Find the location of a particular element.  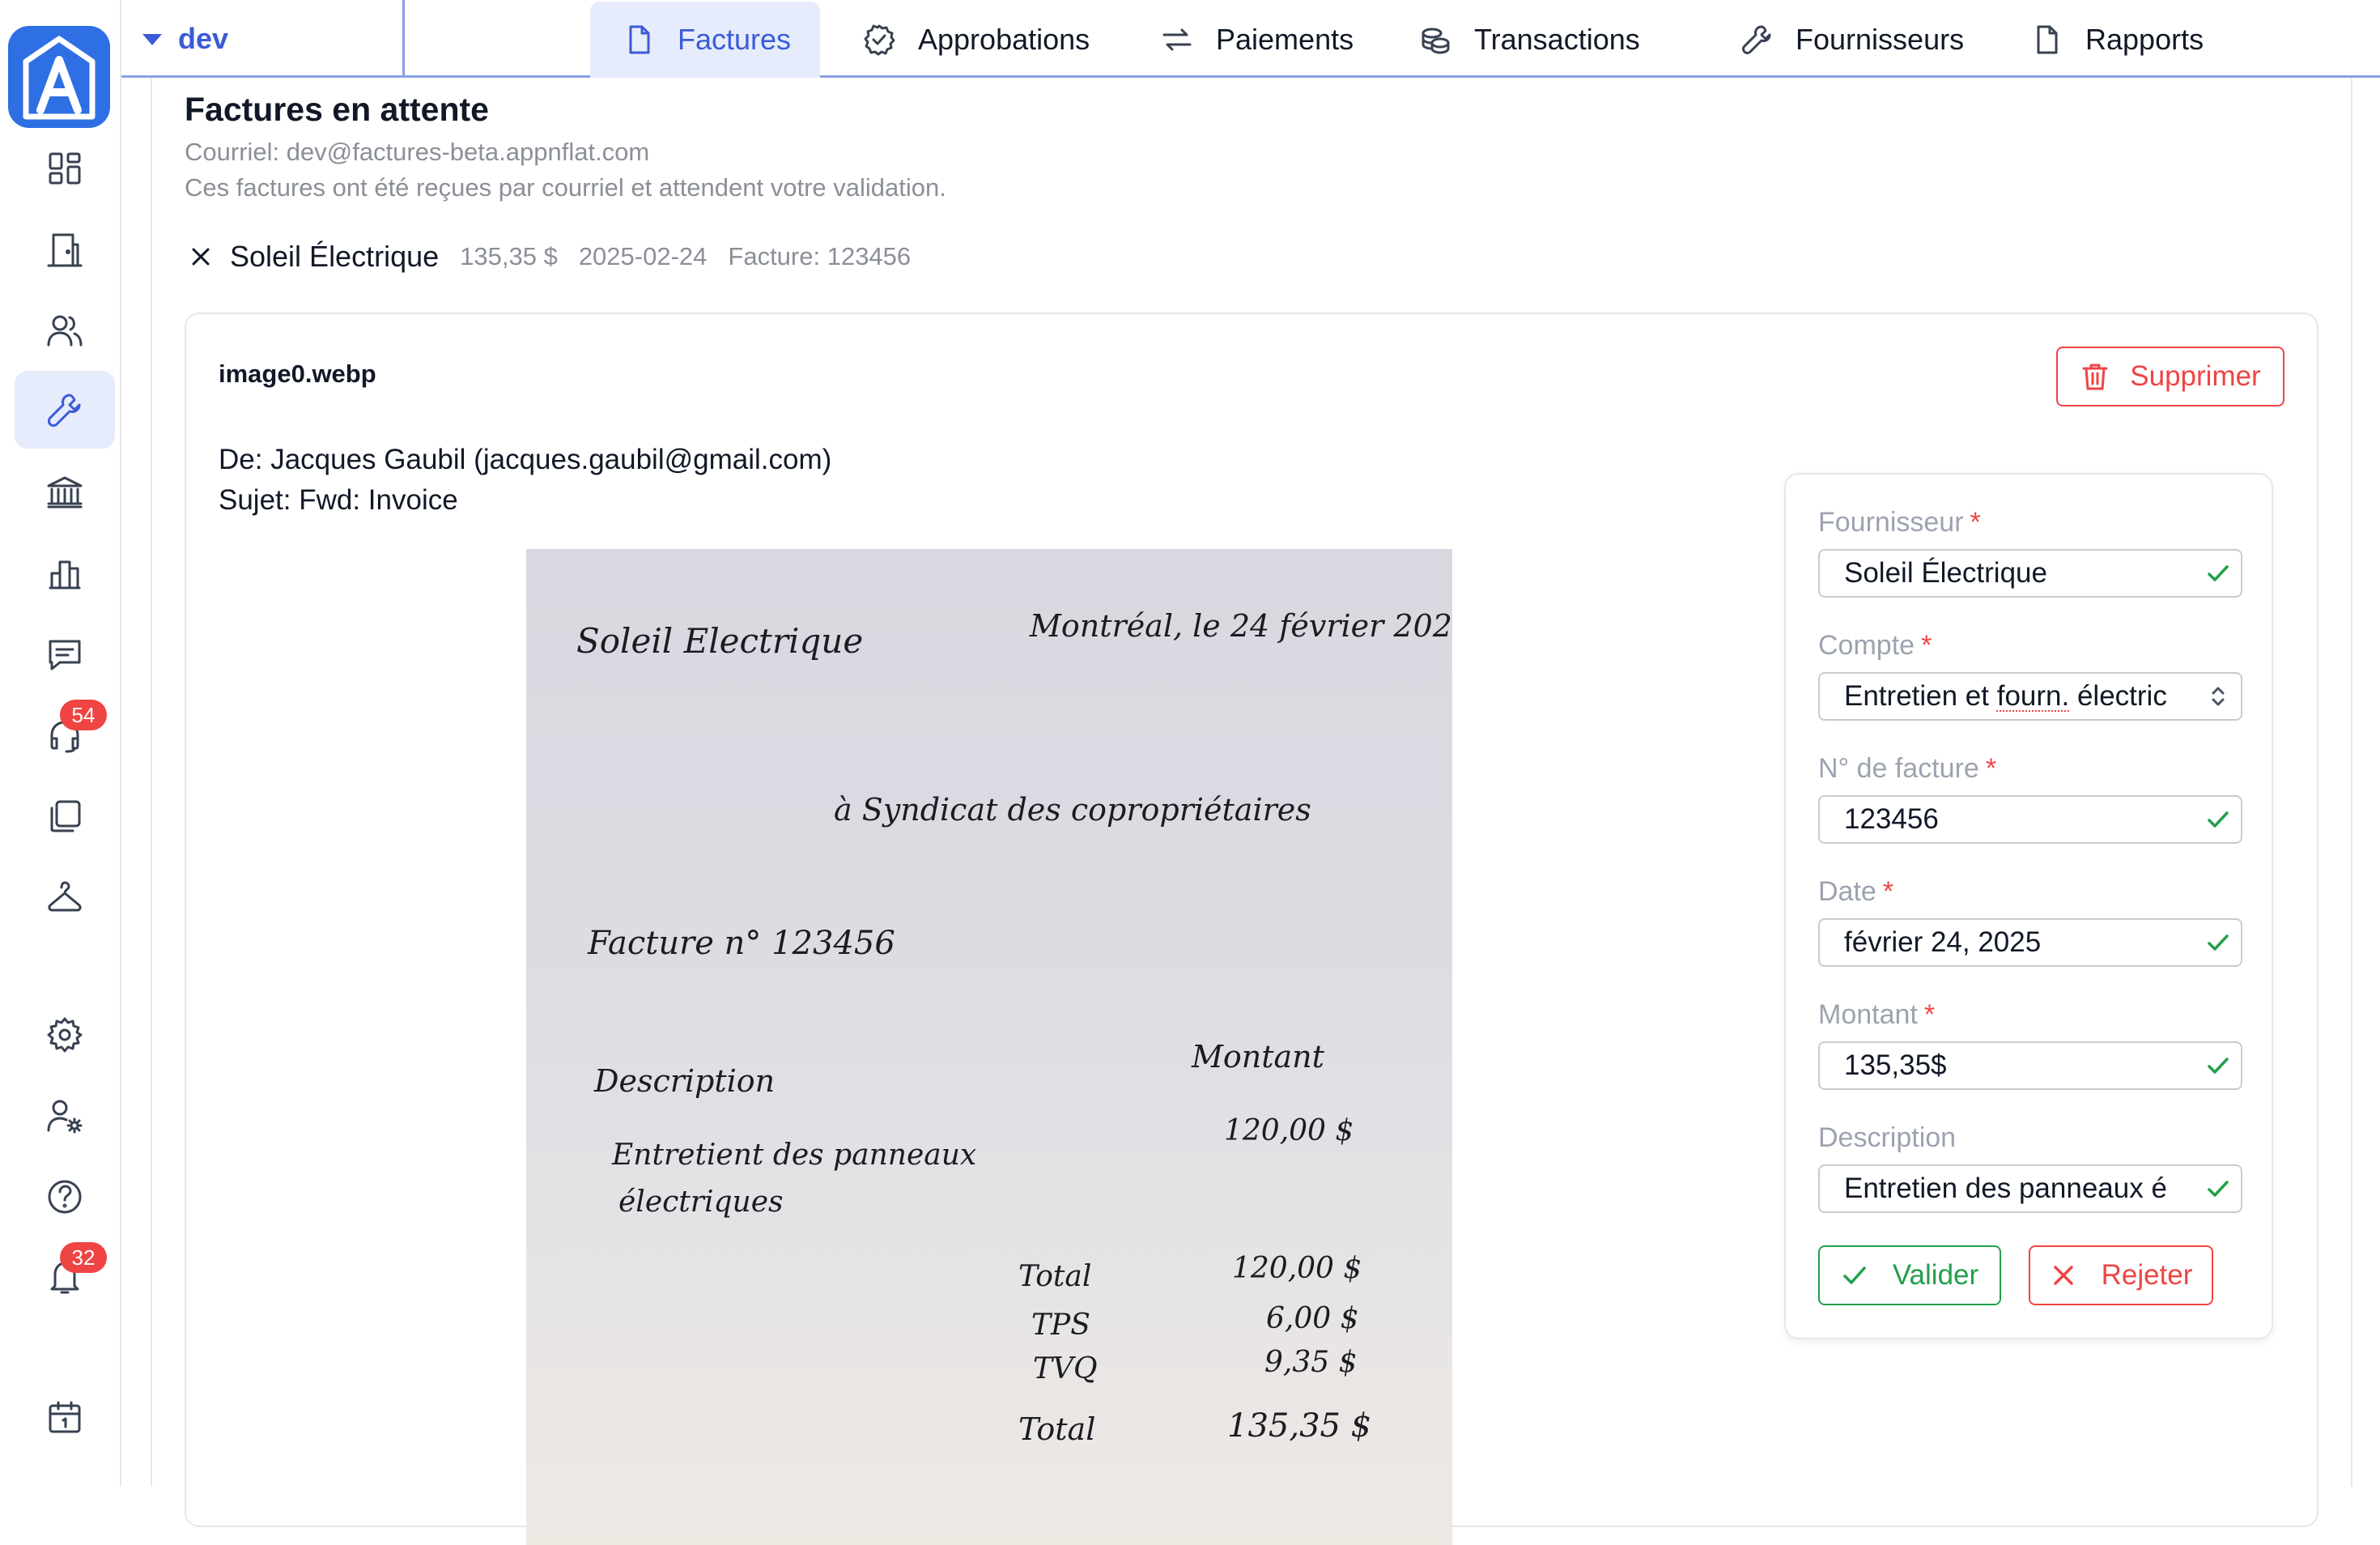

reject-button: Rejeter is located at coordinates (2121, 1275).